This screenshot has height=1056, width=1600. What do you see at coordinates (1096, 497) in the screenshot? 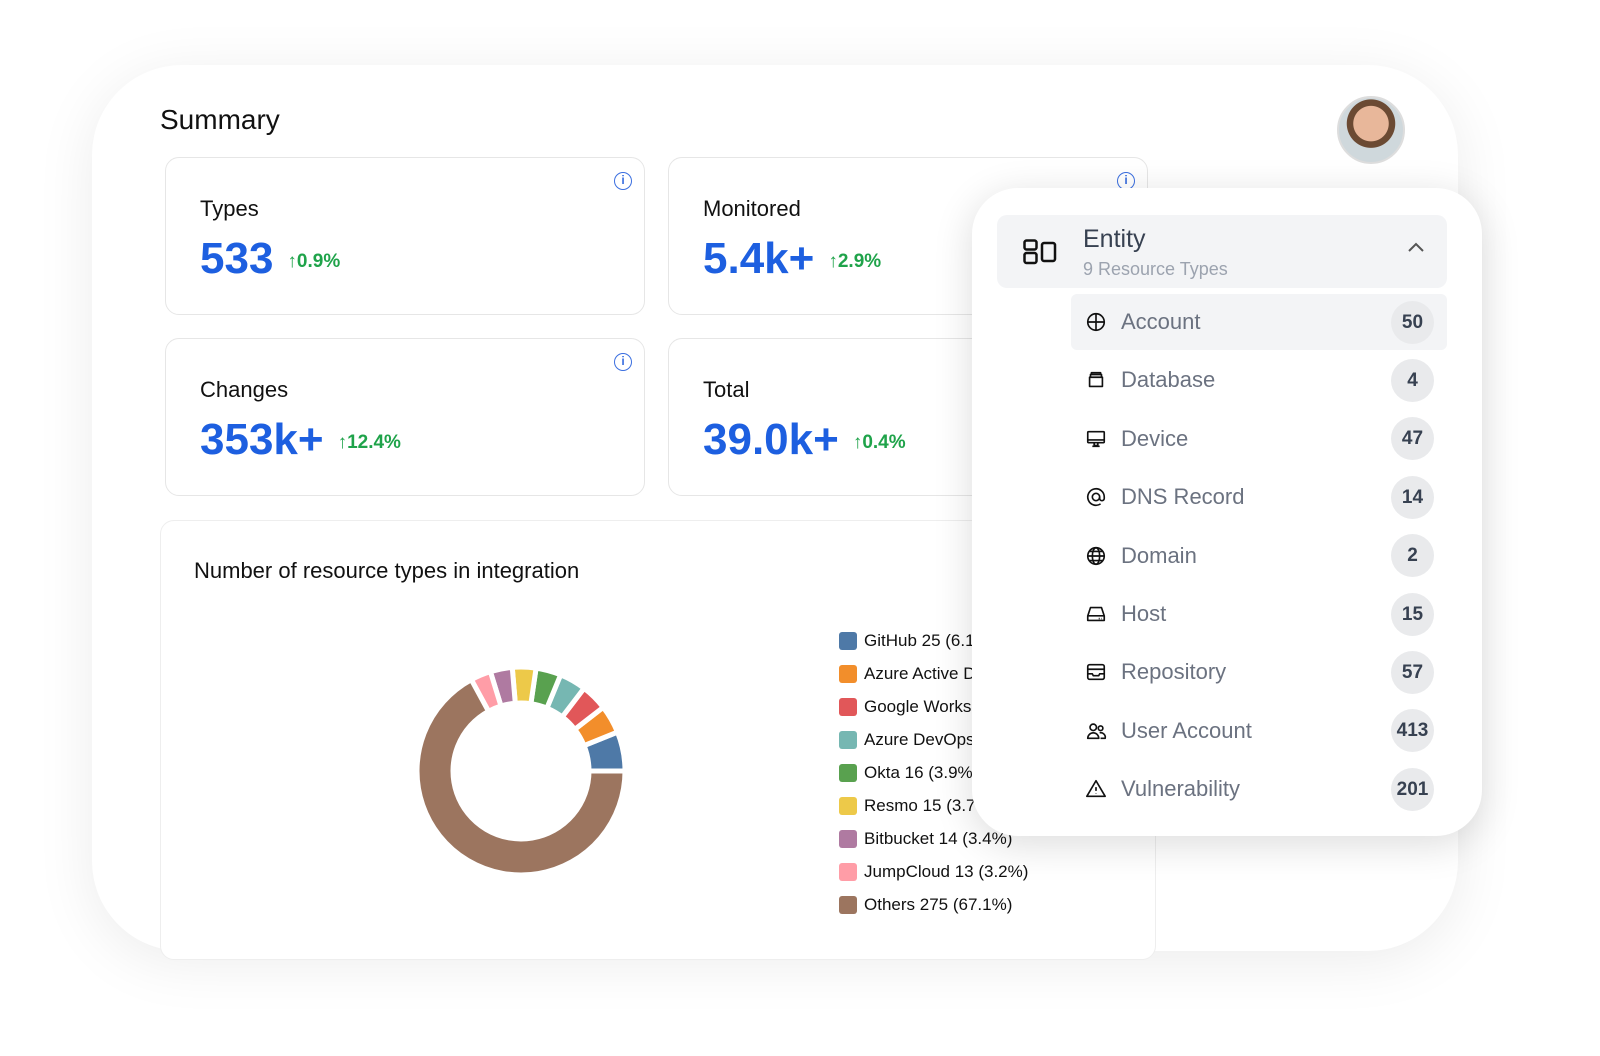
I see `at-sign-icon` at bounding box center [1096, 497].